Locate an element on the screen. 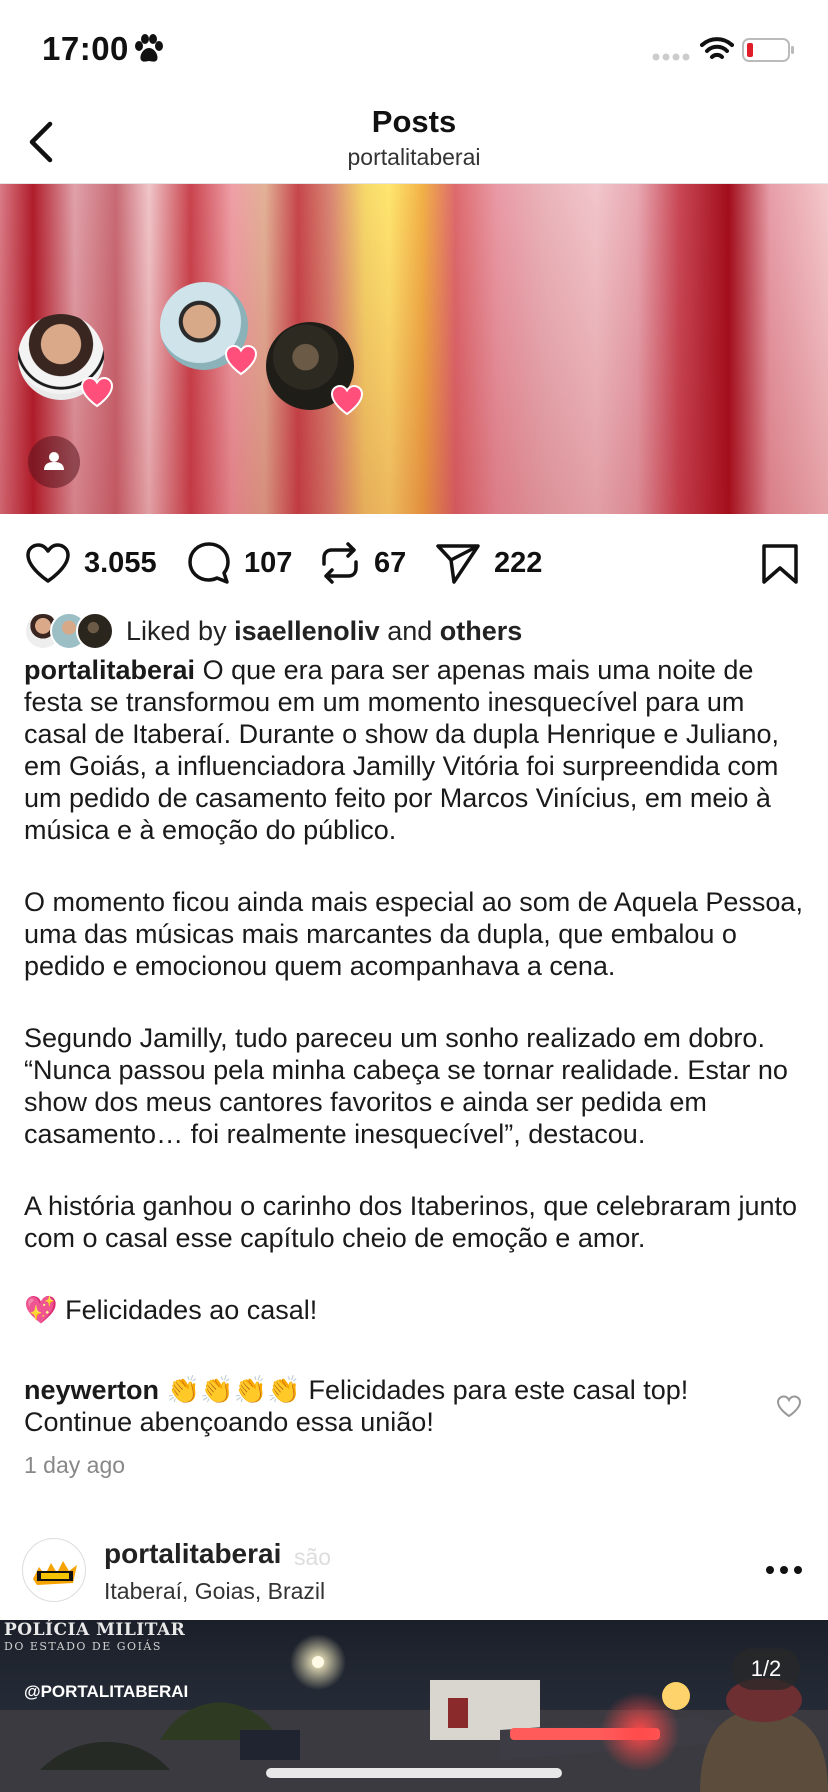 This screenshot has height=1792, width=828. portal-logo-icon is located at coordinates (55, 1573).